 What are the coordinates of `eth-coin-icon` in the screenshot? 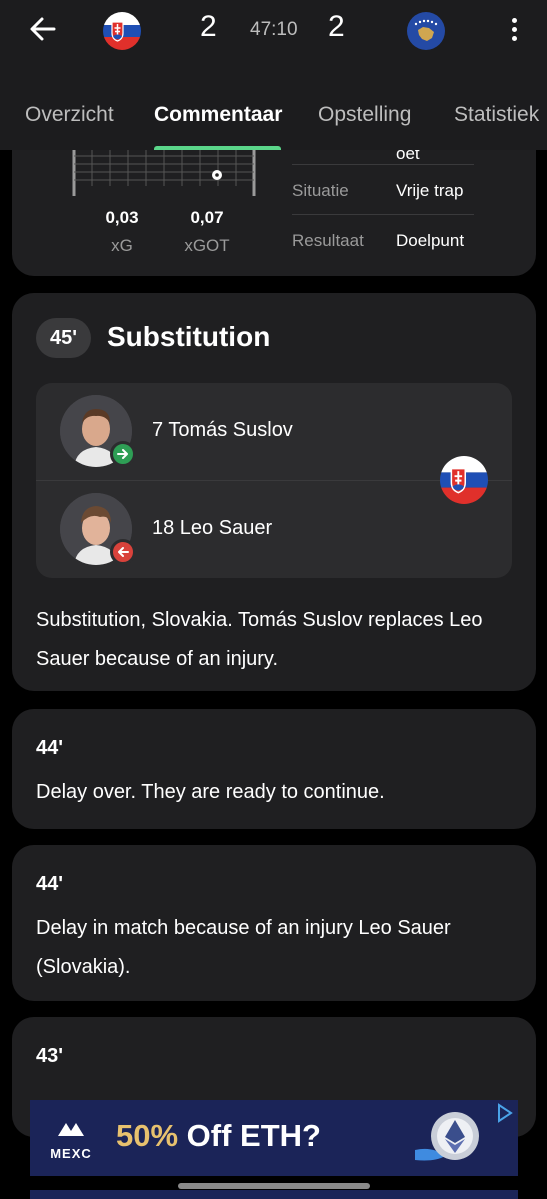 It's located at (447, 1136).